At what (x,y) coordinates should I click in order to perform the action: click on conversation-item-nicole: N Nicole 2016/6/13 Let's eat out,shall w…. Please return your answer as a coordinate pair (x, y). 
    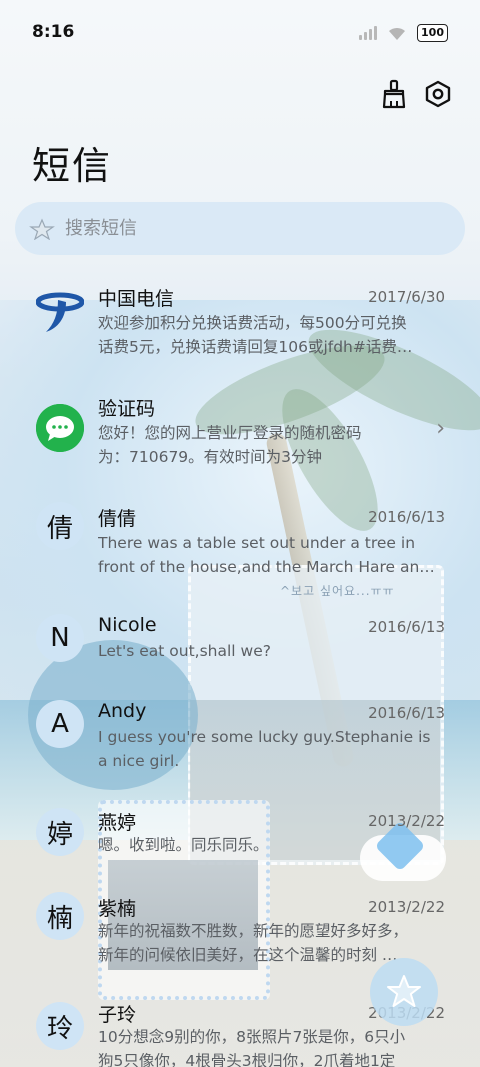
    Looking at the image, I should click on (240, 643).